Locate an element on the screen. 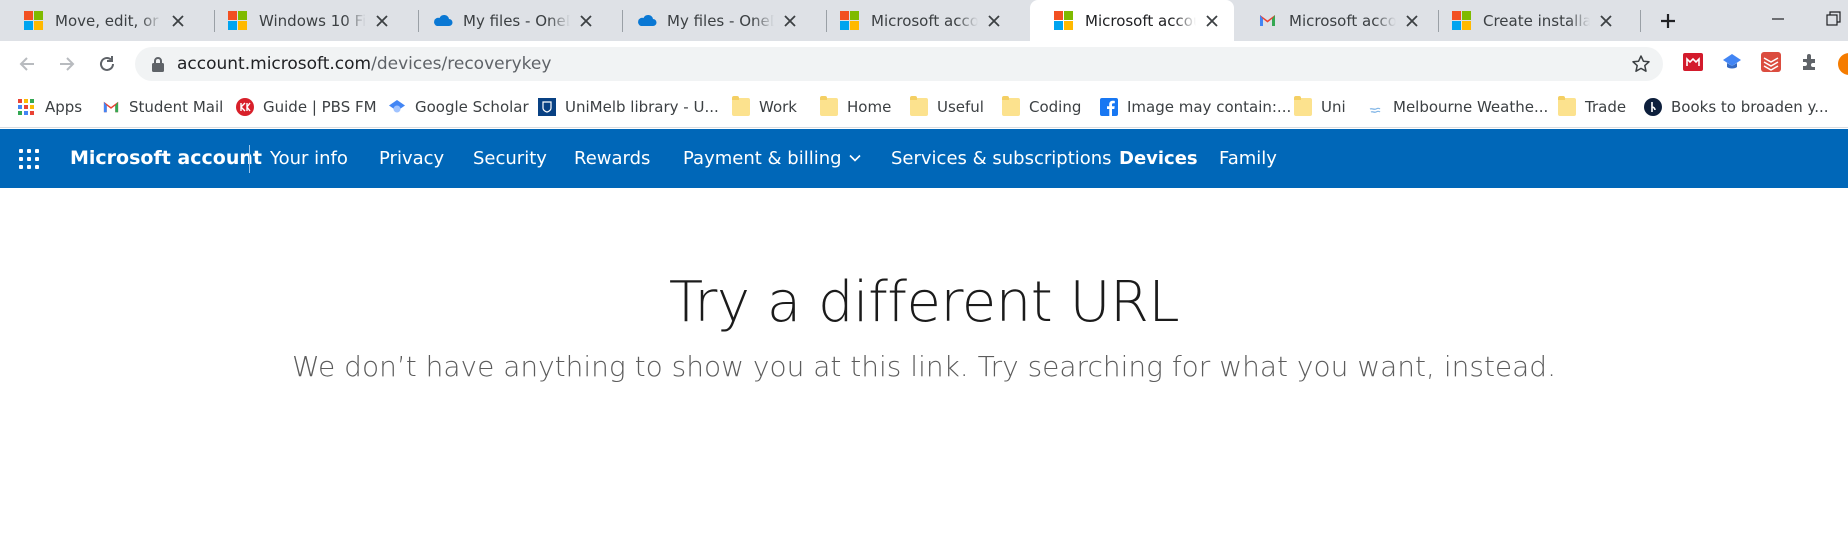  nav-family: Family is located at coordinates (1248, 158).